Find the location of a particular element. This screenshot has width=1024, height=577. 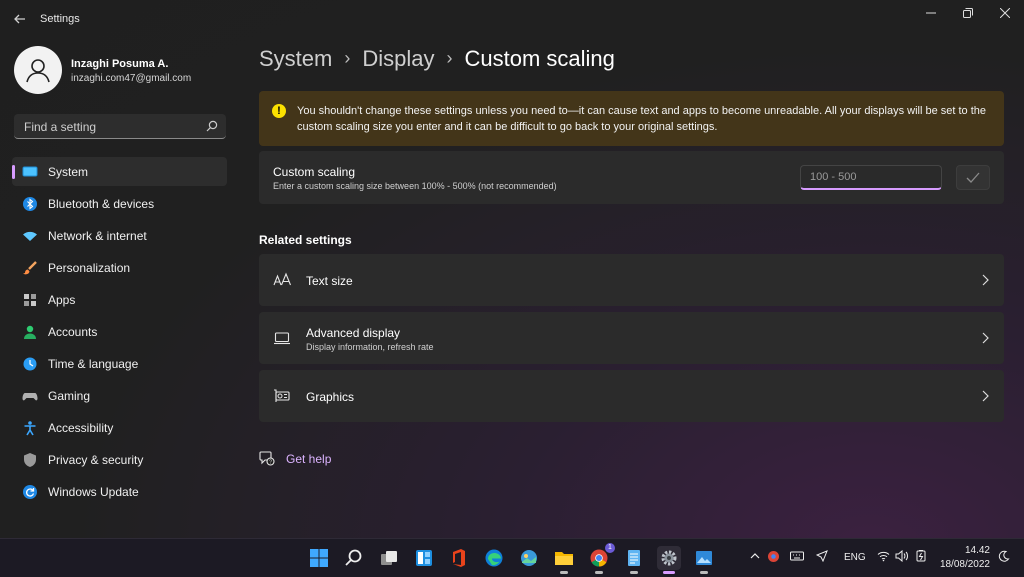

custom-scaling-input-box is located at coordinates (871, 177).